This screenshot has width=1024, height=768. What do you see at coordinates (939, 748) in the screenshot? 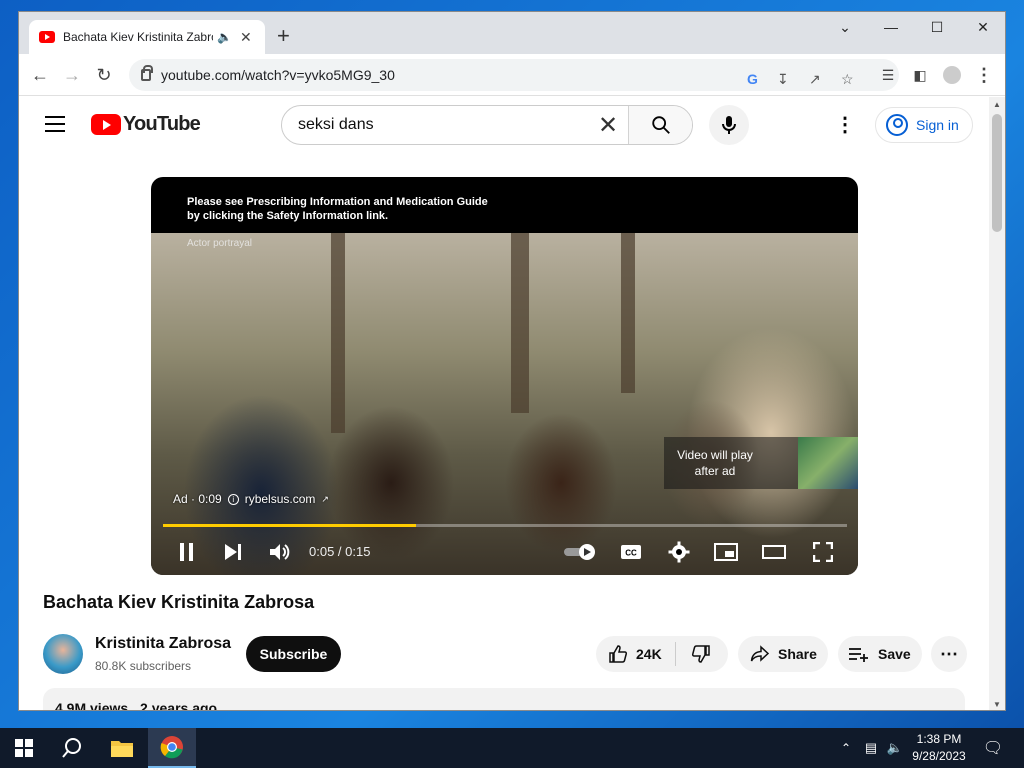
I see `system-clock: 1:38 PM 9/28/2023` at bounding box center [939, 748].